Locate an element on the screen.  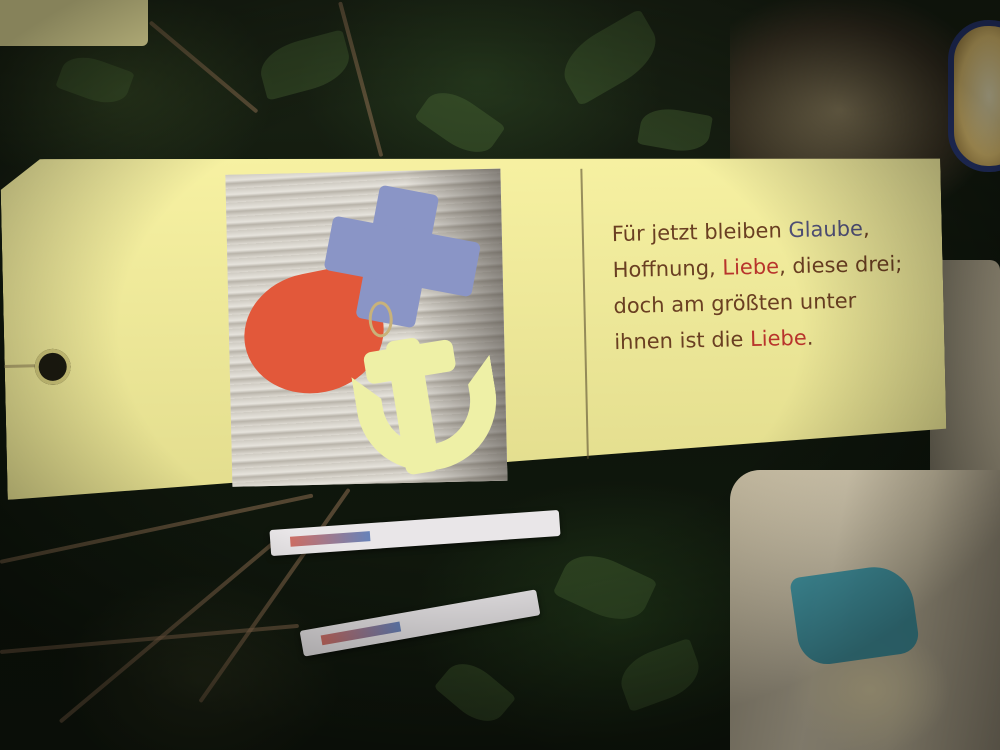
verse-word-glaube: Glaube is located at coordinates (826, 229).